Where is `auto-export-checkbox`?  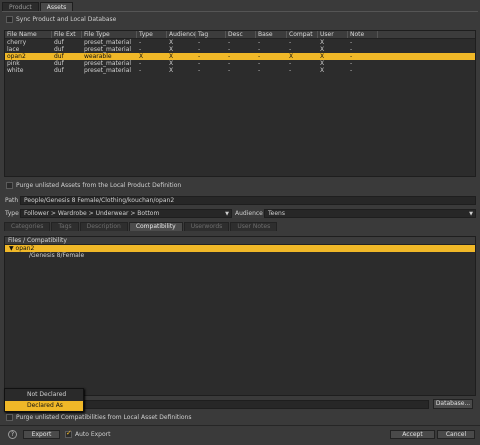
auto-export-checkbox is located at coordinates (68, 433).